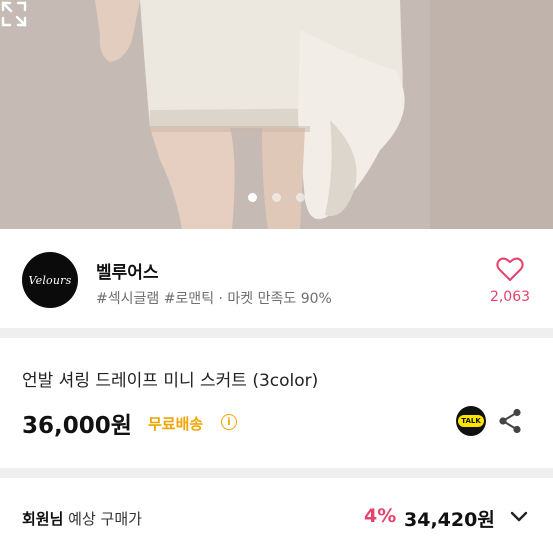 The width and height of the screenshot is (553, 553). Describe the element at coordinates (229, 422) in the screenshot. I see `info-icon: i` at that location.